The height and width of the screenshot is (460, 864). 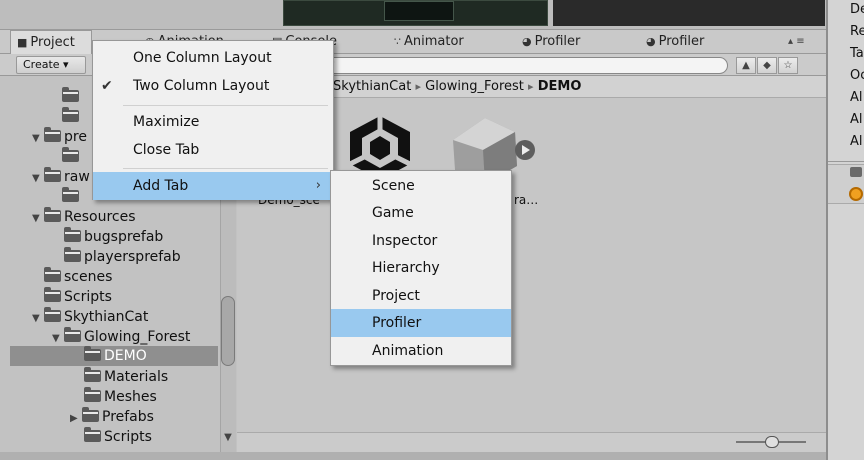 I want to click on tree-item-scripts-2: Scripts, so click(x=118, y=437).